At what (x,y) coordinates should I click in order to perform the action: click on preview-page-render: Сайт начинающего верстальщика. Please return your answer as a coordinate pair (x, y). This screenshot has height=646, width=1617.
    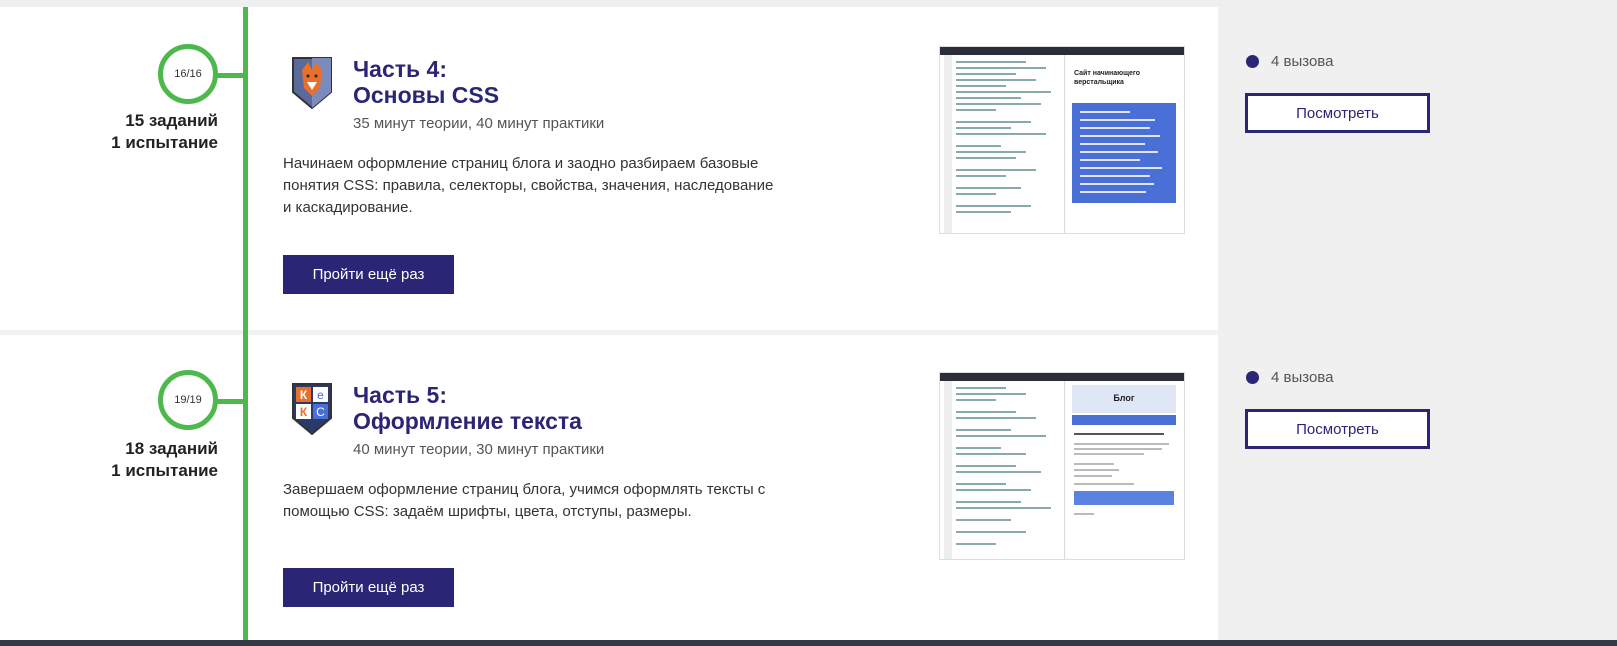
    Looking at the image, I should click on (1125, 144).